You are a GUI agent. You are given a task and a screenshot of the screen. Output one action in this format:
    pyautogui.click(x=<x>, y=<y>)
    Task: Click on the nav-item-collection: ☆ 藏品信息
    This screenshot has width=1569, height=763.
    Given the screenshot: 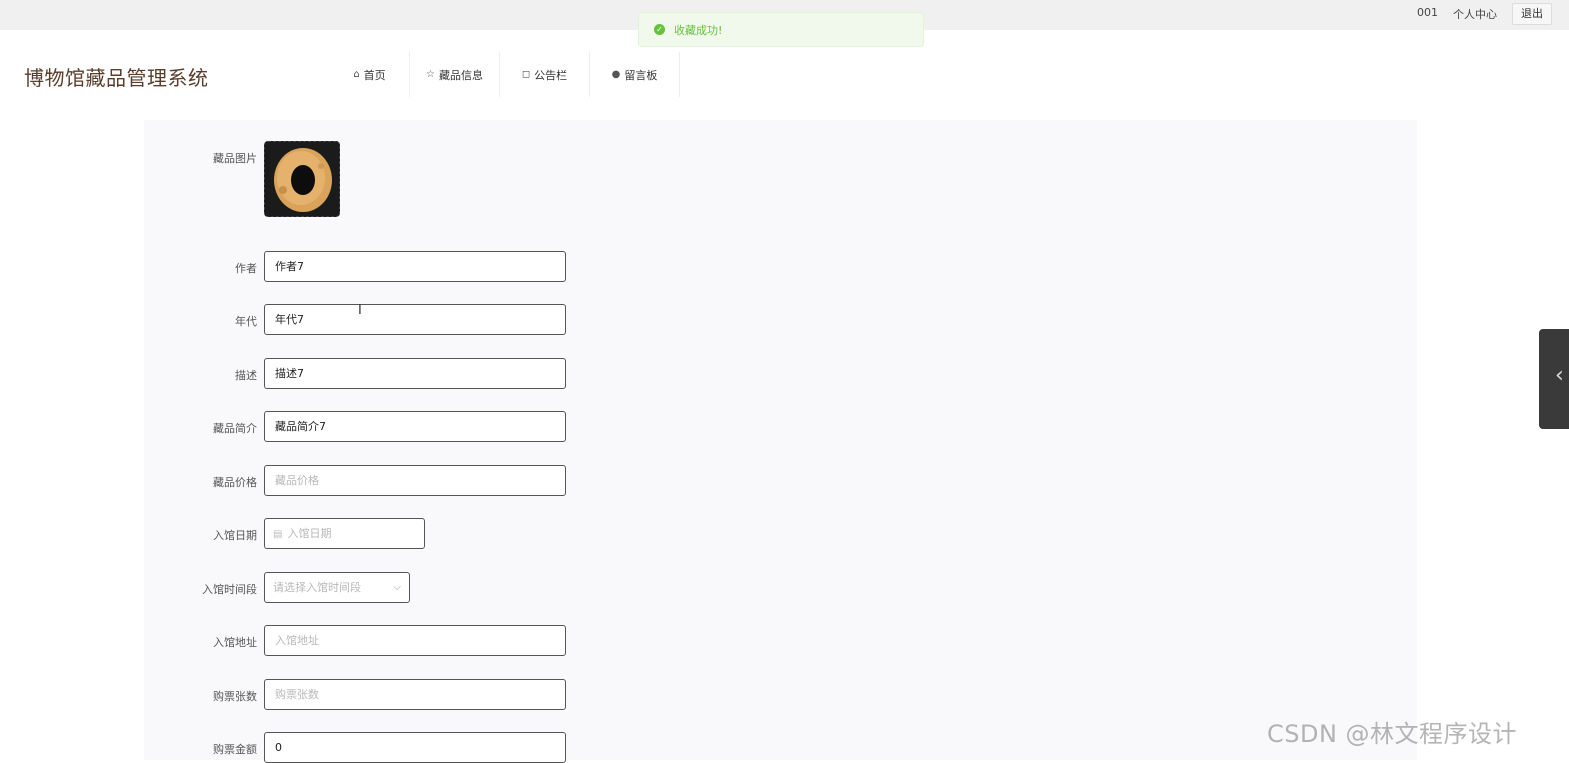 What is the action you would take?
    pyautogui.click(x=455, y=74)
    